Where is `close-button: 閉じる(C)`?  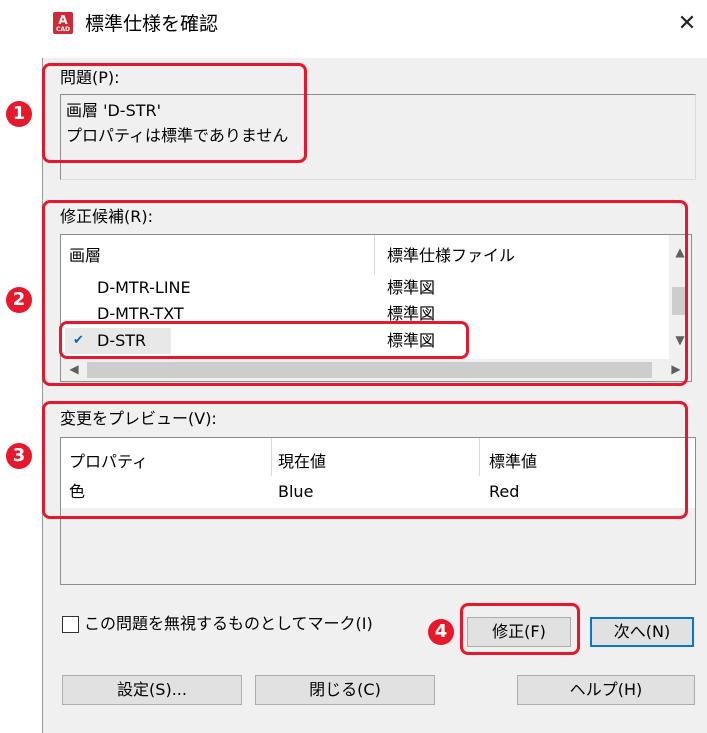 close-button: 閉じる(C) is located at coordinates (345, 690).